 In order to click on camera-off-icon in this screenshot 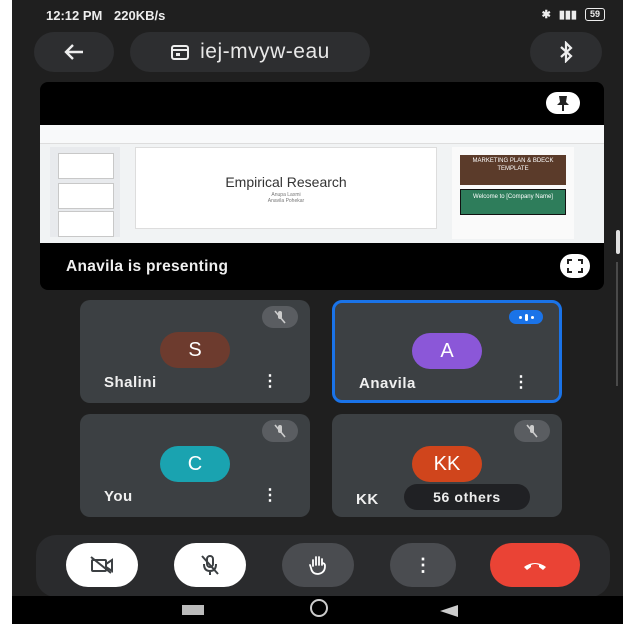, I will do `click(101, 565)`.